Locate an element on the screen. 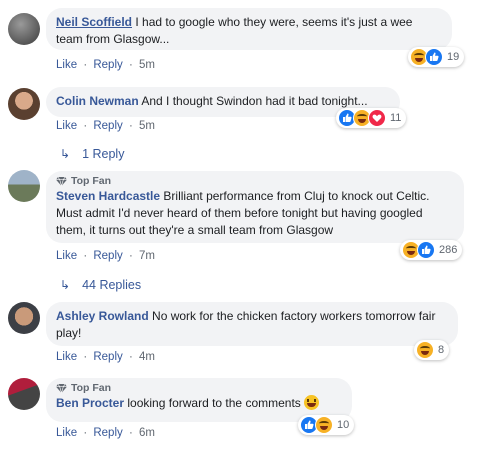 This screenshot has width=496, height=452. reaction-summary: 19 is located at coordinates (436, 57).